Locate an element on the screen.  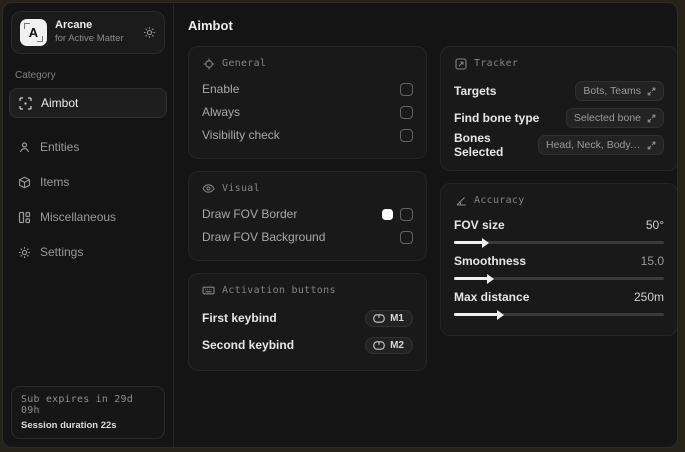
layout-grid-icon is located at coordinates (24, 217).